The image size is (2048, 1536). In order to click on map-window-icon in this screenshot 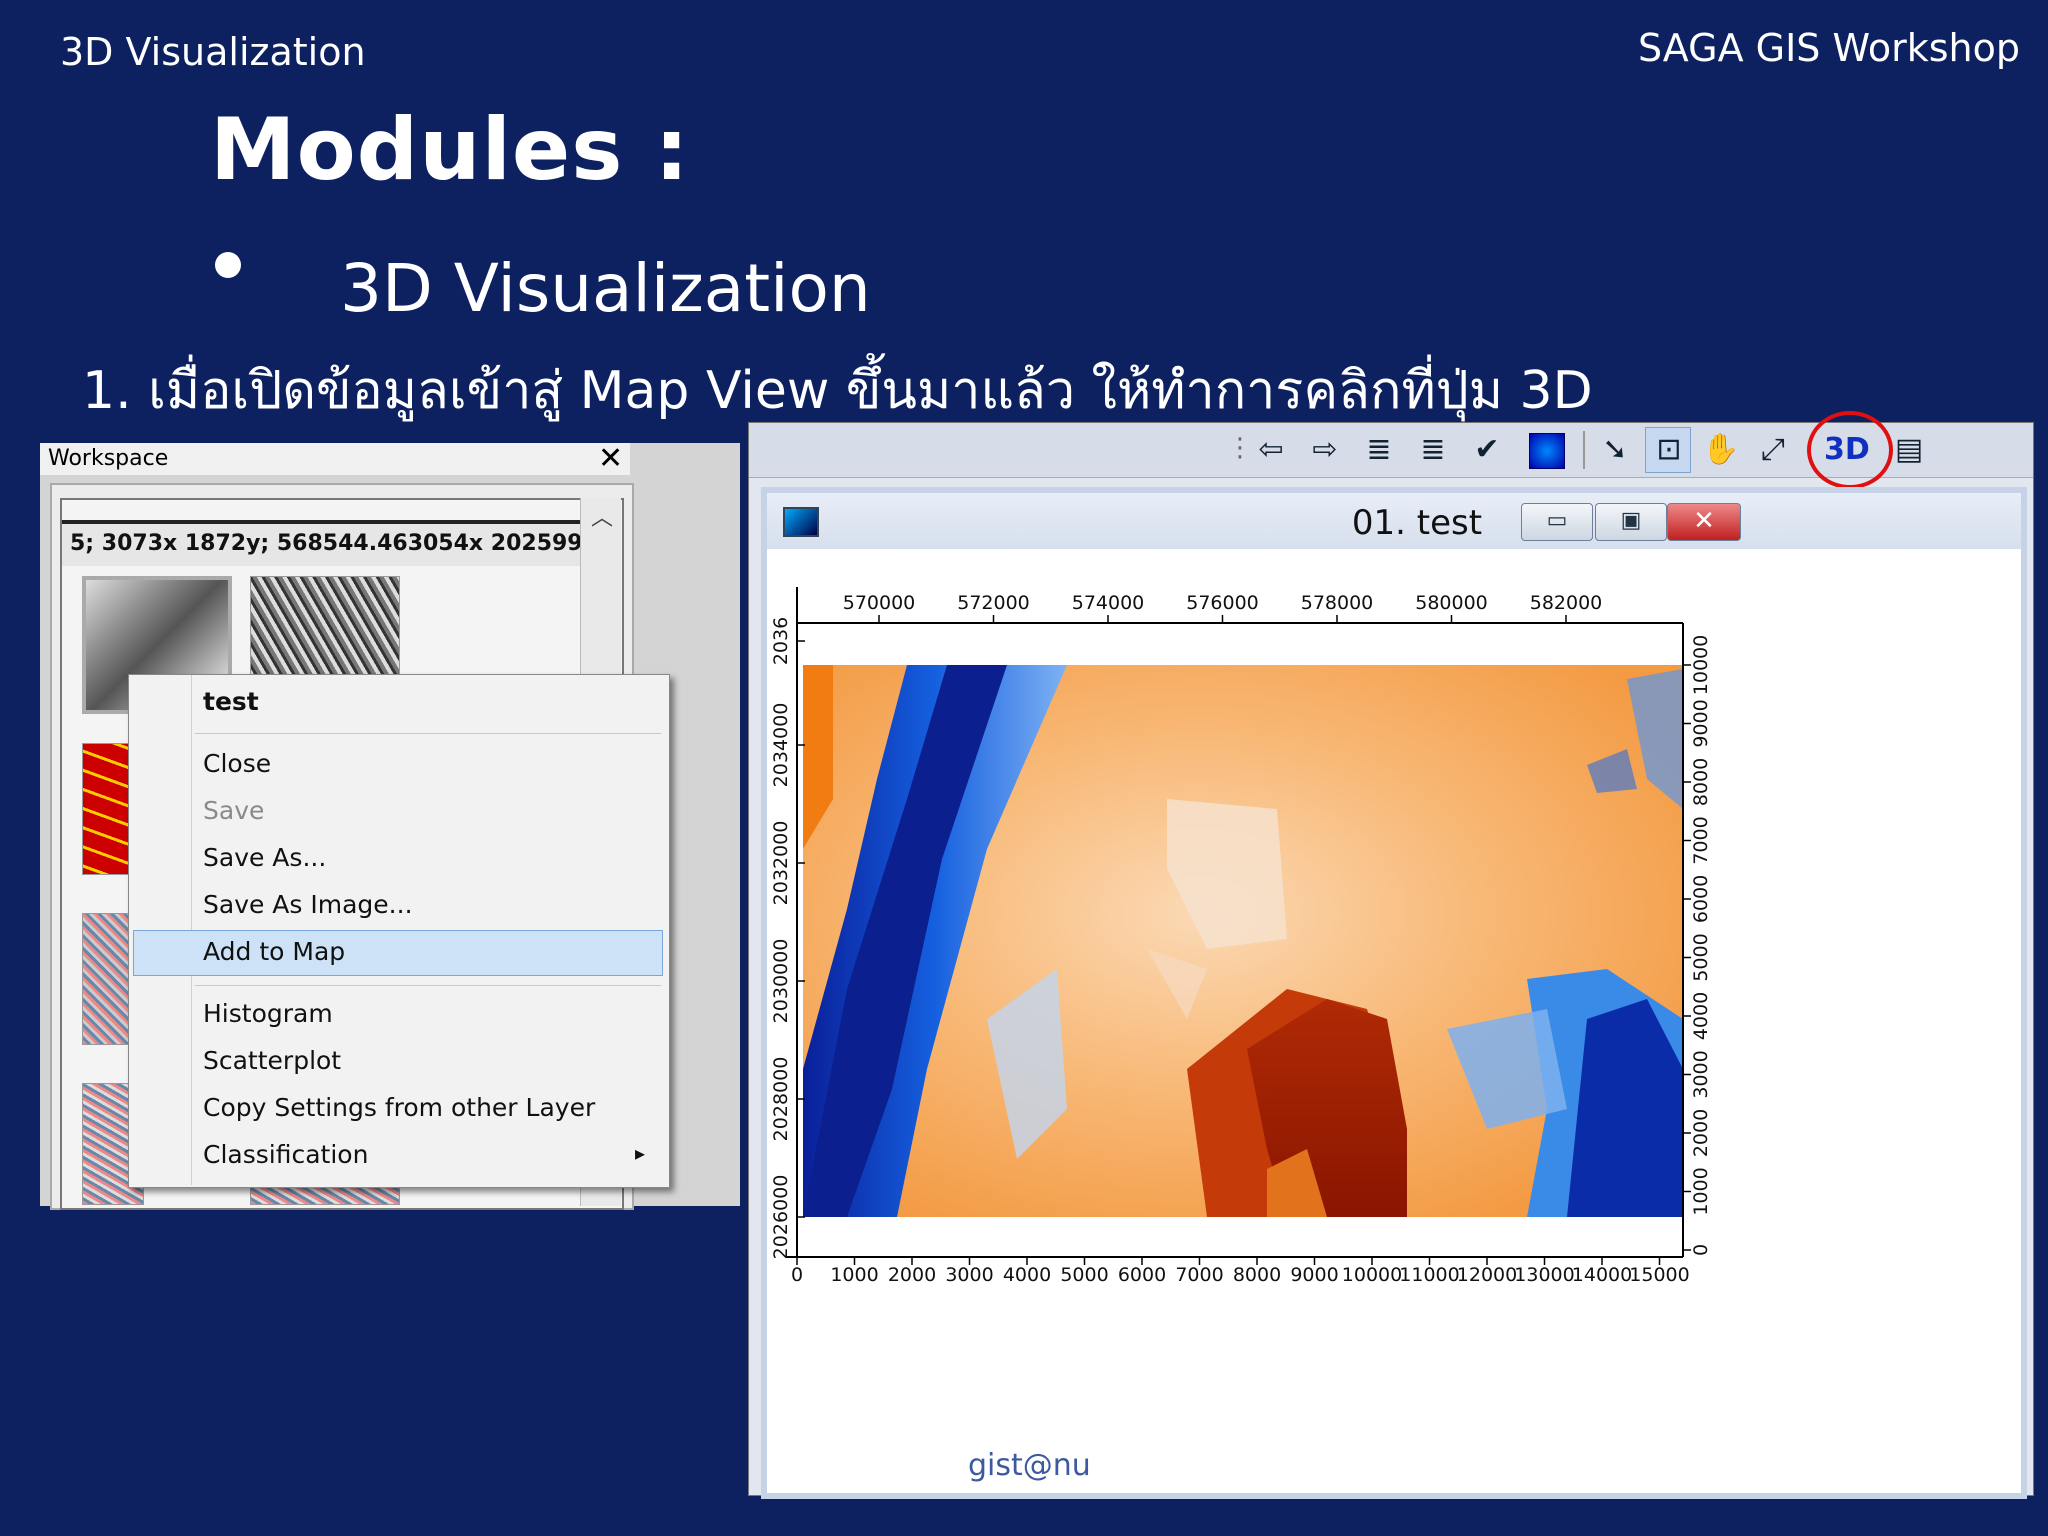, I will do `click(801, 522)`.